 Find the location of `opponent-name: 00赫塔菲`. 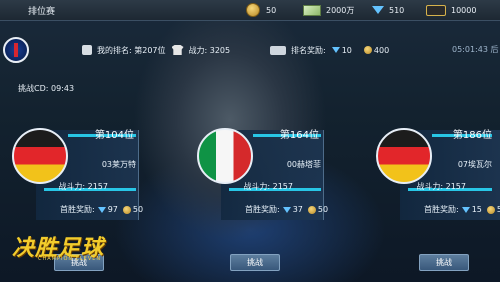

opponent-name: 00赫塔菲 is located at coordinates (303, 164).